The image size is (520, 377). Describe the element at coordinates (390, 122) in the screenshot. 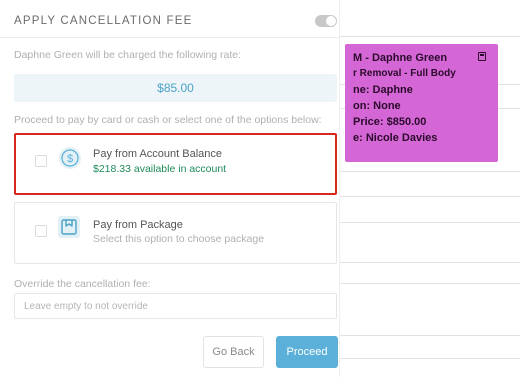

I see `appointment-price: Price: $850.00` at that location.